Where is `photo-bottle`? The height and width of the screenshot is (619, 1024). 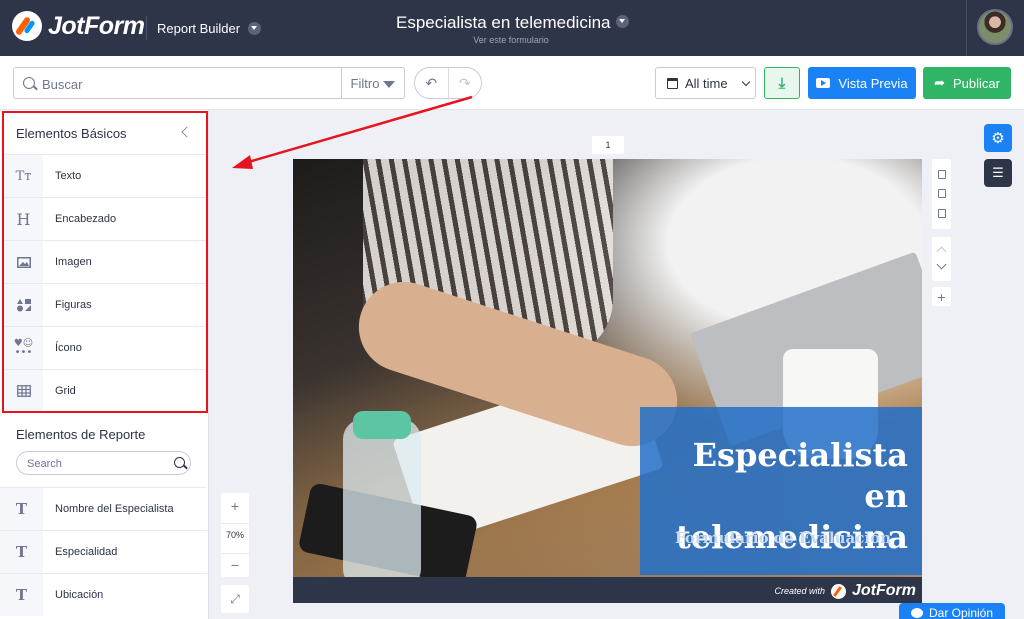 photo-bottle is located at coordinates (382, 498).